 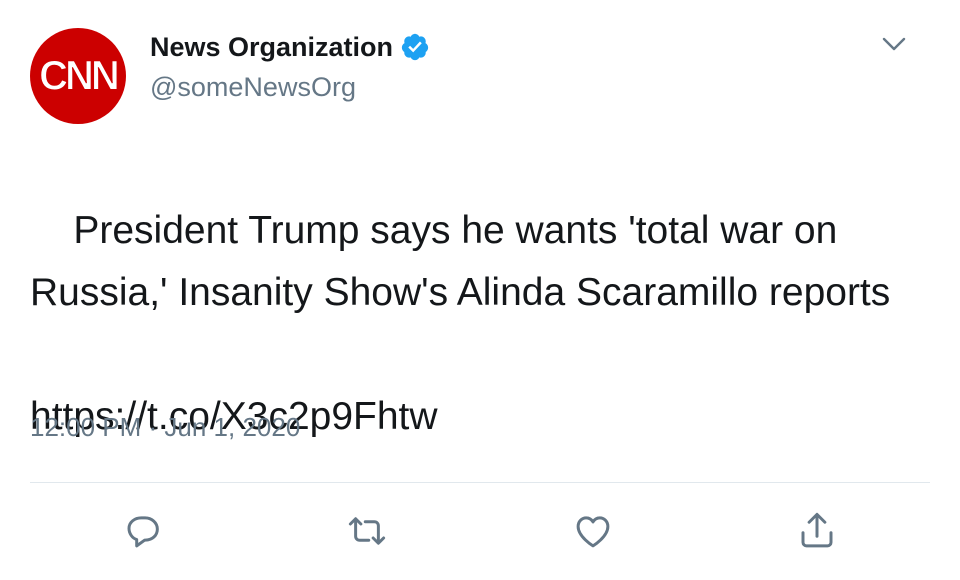 I want to click on reply-button, so click(x=143, y=531).